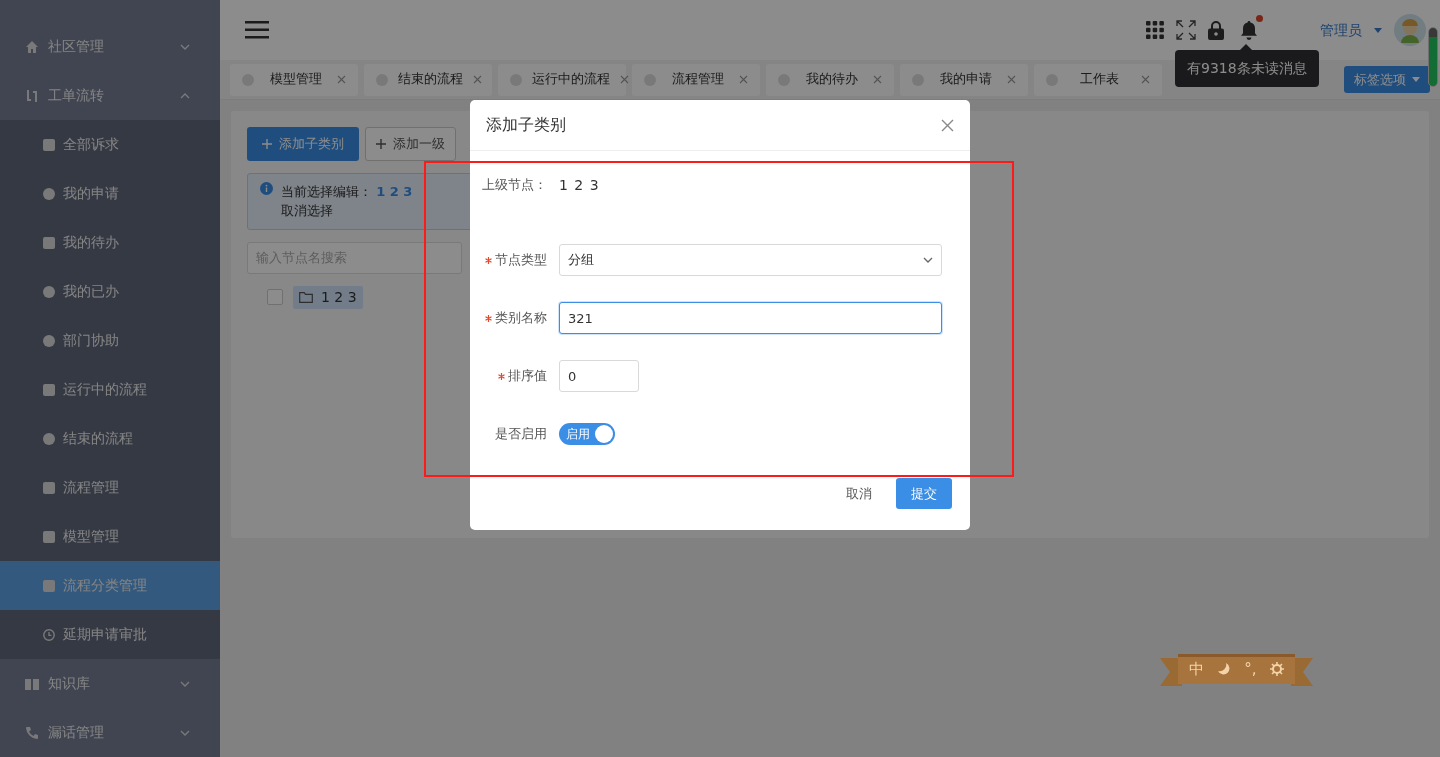 This screenshot has height=757, width=1440. What do you see at coordinates (110, 340) in the screenshot?
I see `sidebar-item: 部门协助` at bounding box center [110, 340].